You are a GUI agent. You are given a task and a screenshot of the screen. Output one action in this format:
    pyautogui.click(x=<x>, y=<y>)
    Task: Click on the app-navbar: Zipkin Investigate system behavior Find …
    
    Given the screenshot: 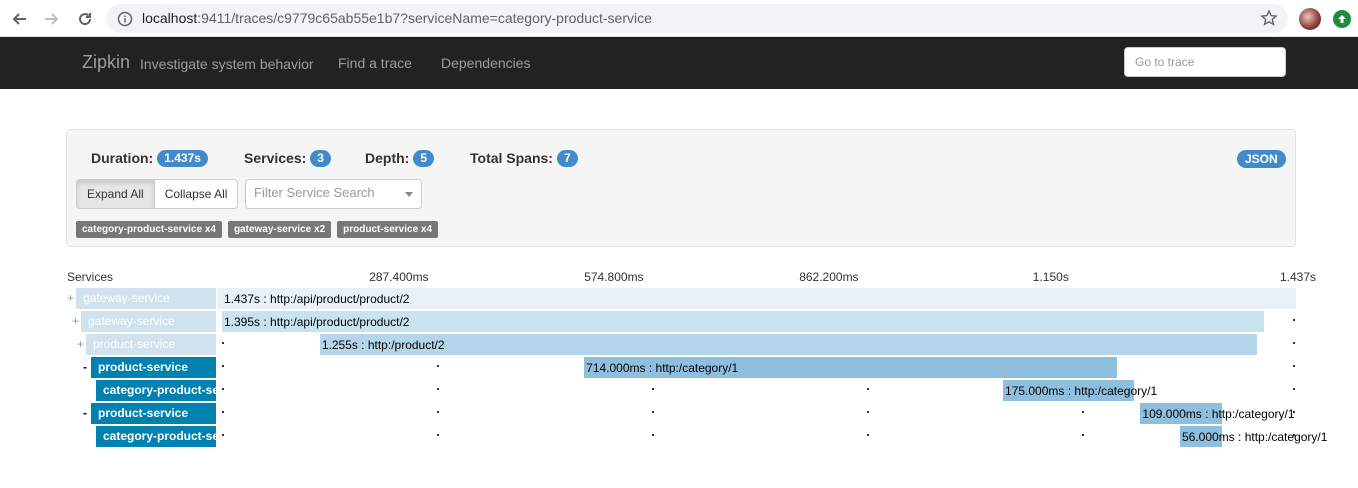 What is the action you would take?
    pyautogui.click(x=679, y=63)
    